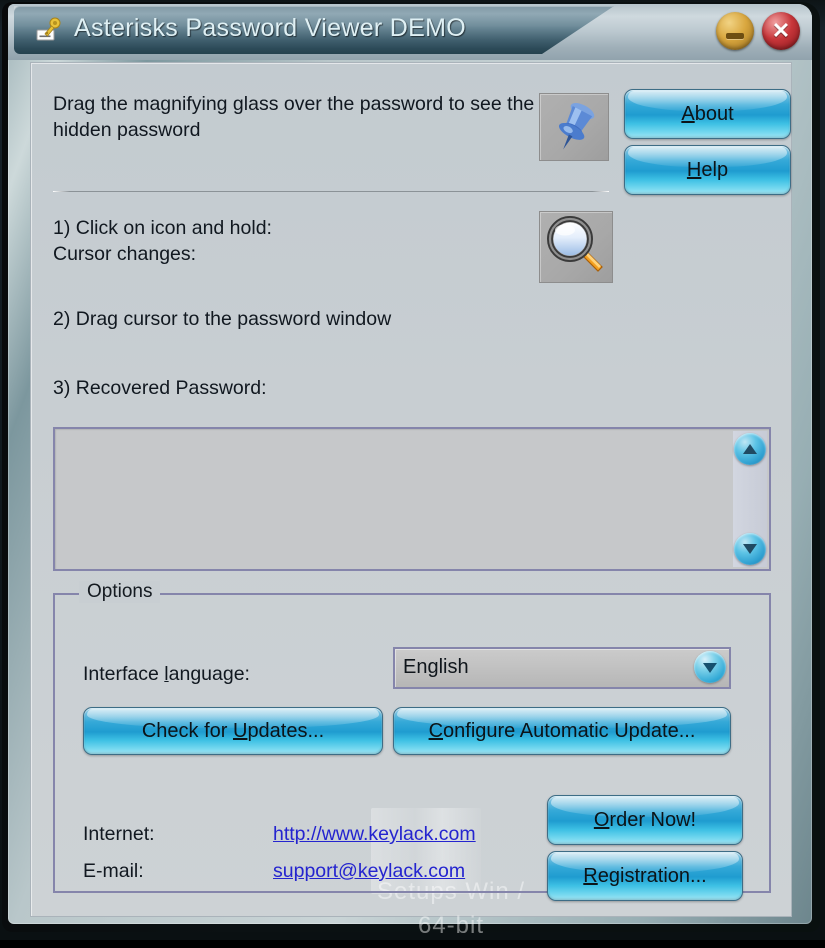 The image size is (825, 948). Describe the element at coordinates (575, 244) in the screenshot. I see `magnifying-glass-icon` at that location.